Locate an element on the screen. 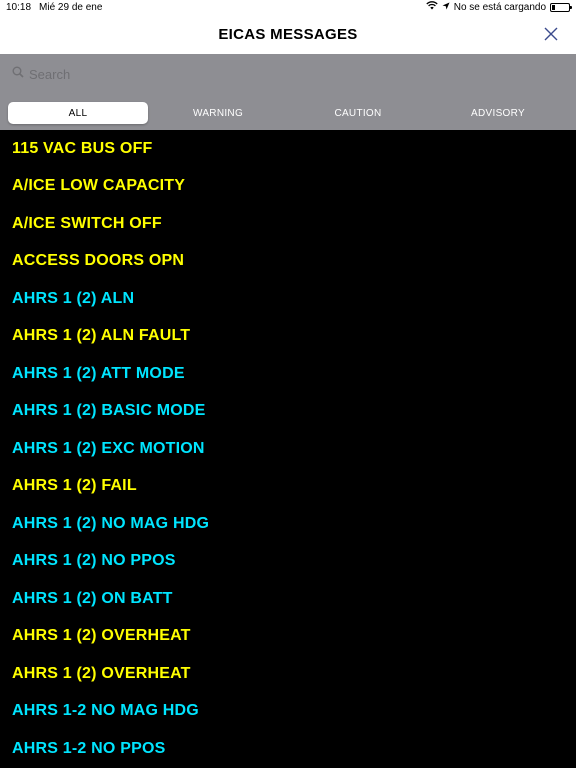  search-field is located at coordinates (288, 74).